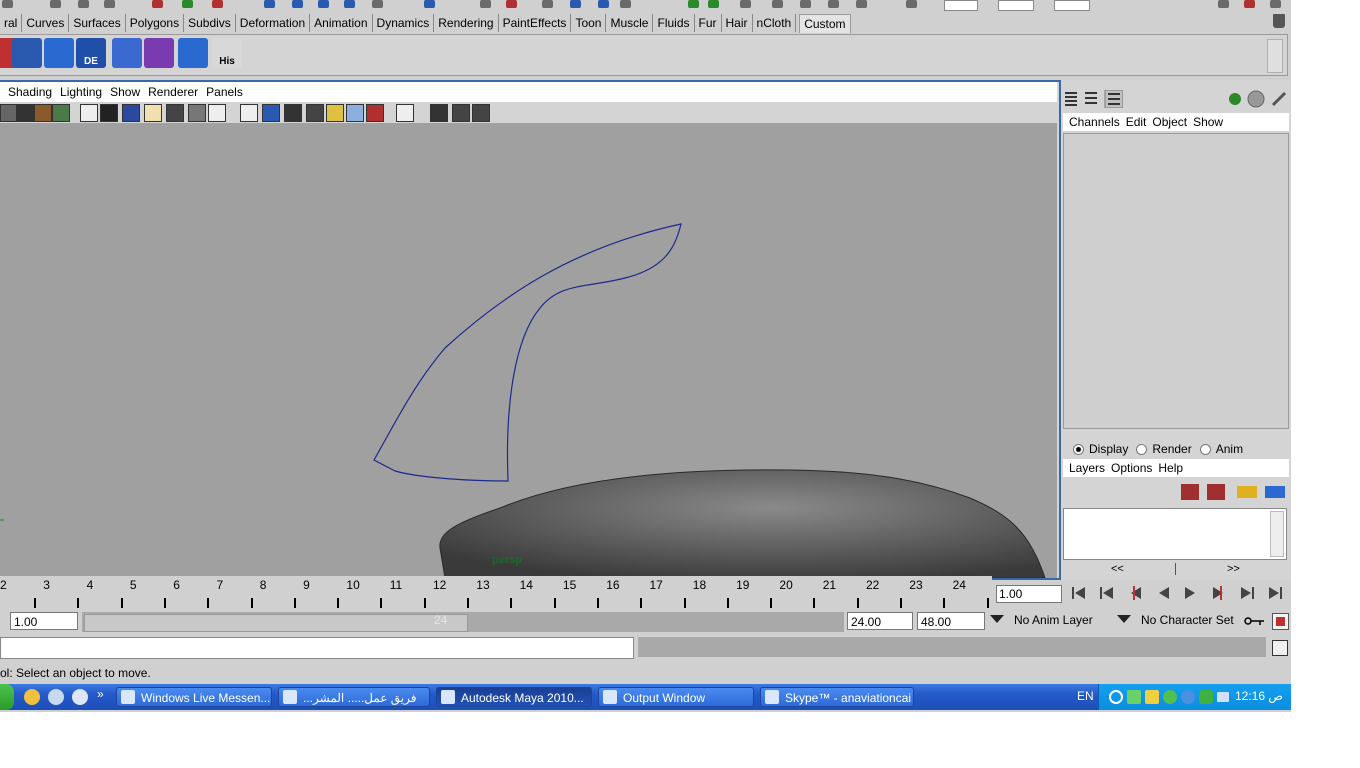 The height and width of the screenshot is (768, 1360). What do you see at coordinates (589, 23) in the screenshot?
I see `shelf-tab-toon: Toon` at bounding box center [589, 23].